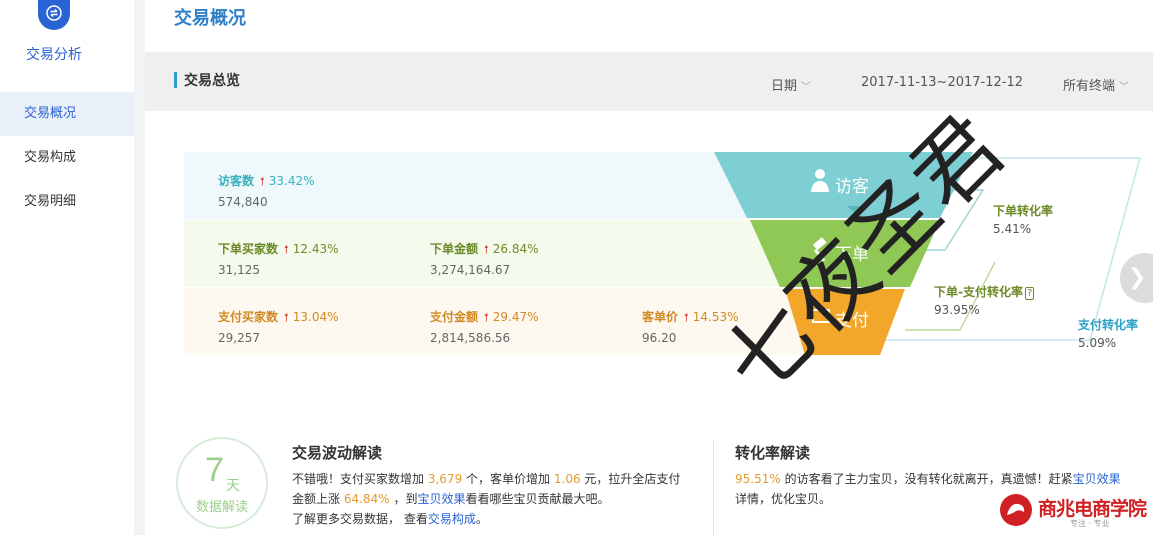 Image resolution: width=1153 pixels, height=535 pixels. I want to click on order-pay-rate-value: 93.95%, so click(957, 310).